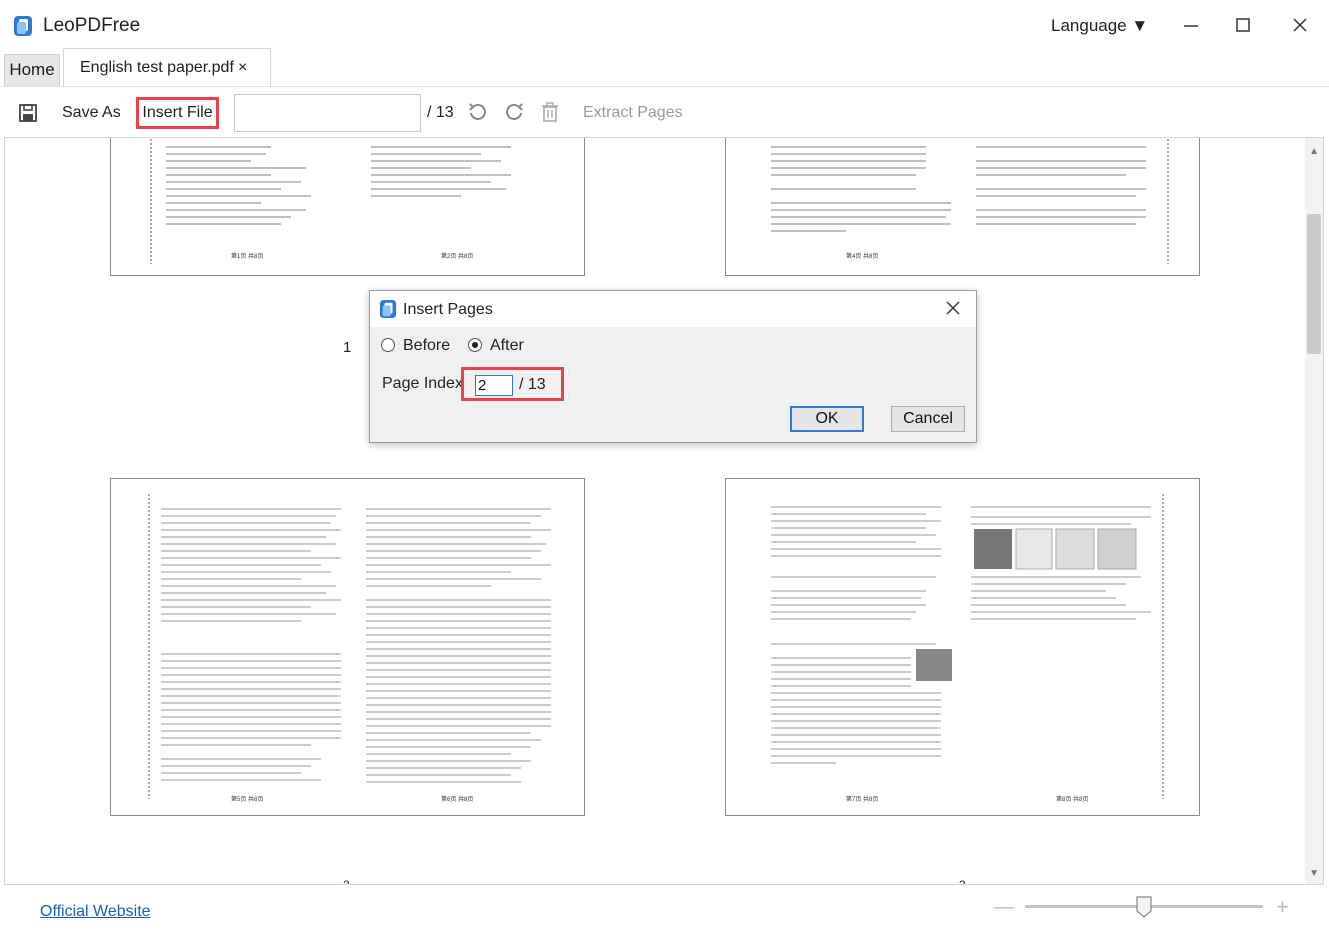  I want to click on tab-document: English test paper.pdf ×, so click(167, 67).